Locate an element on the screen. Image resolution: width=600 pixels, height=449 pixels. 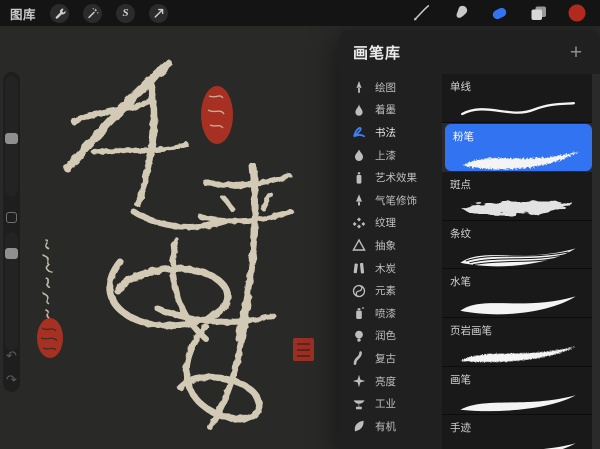
artistic-tube-icon is located at coordinates (359, 178).